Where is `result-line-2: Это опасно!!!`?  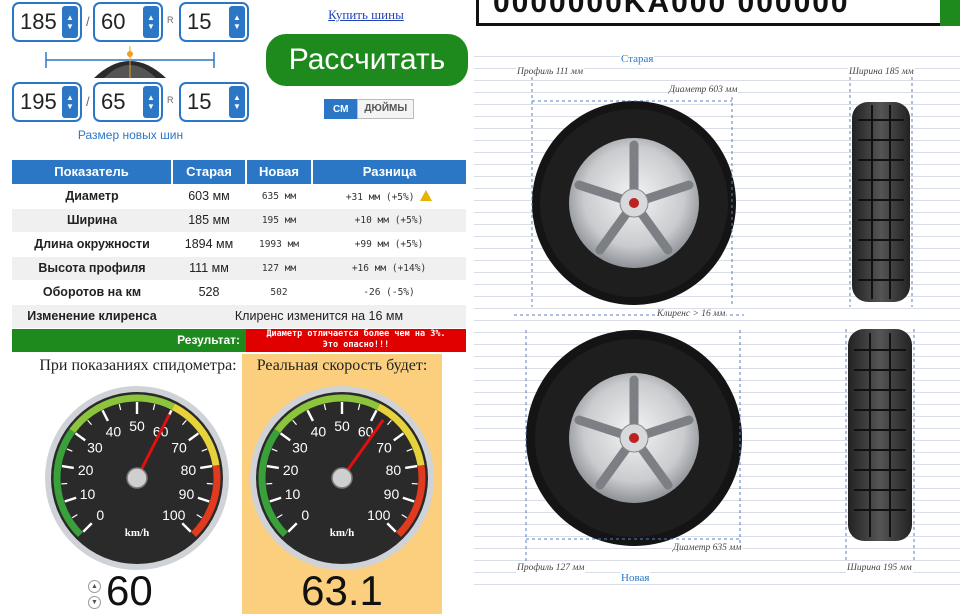 result-line-2: Это опасно!!! is located at coordinates (356, 345).